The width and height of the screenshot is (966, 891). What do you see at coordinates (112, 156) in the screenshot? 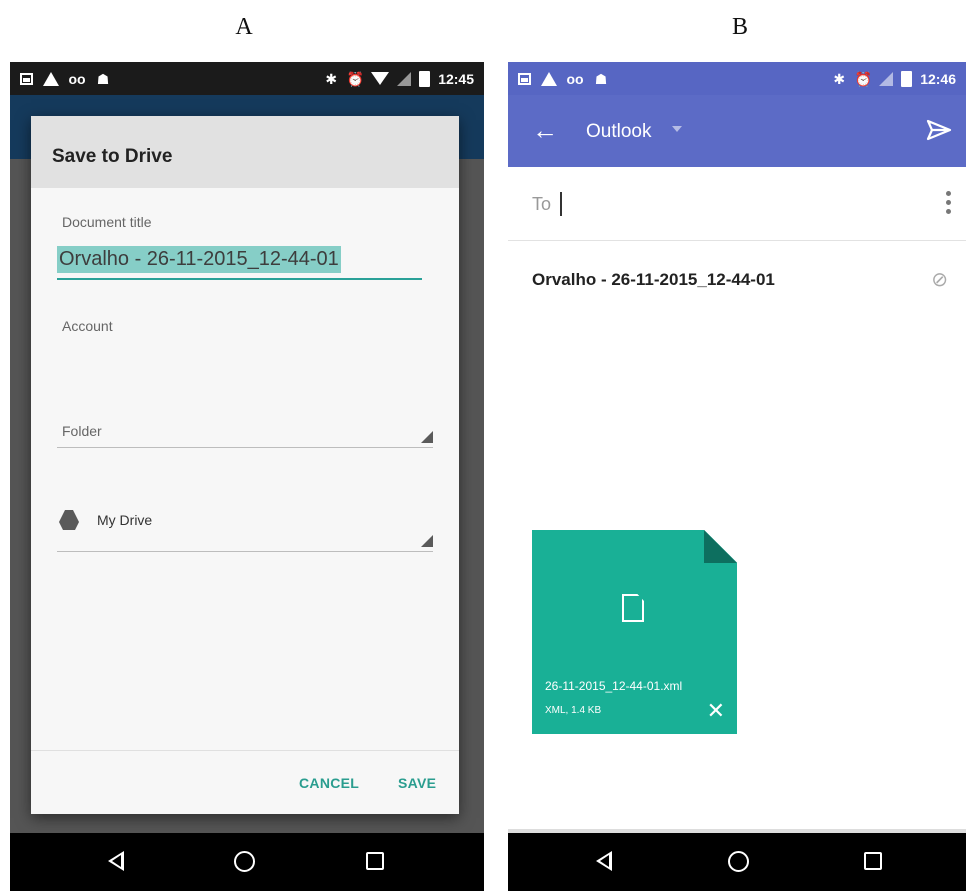
I see `dialog-title: Save to Drive` at bounding box center [112, 156].